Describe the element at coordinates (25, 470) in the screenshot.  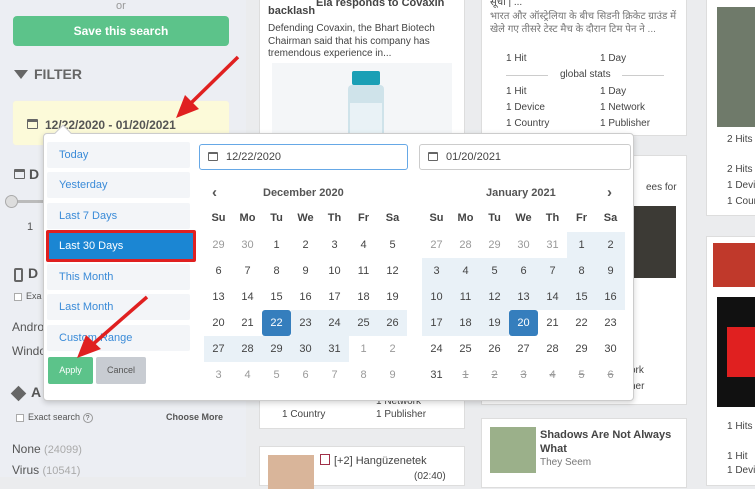
I see `filter-item-virus: Virus` at that location.